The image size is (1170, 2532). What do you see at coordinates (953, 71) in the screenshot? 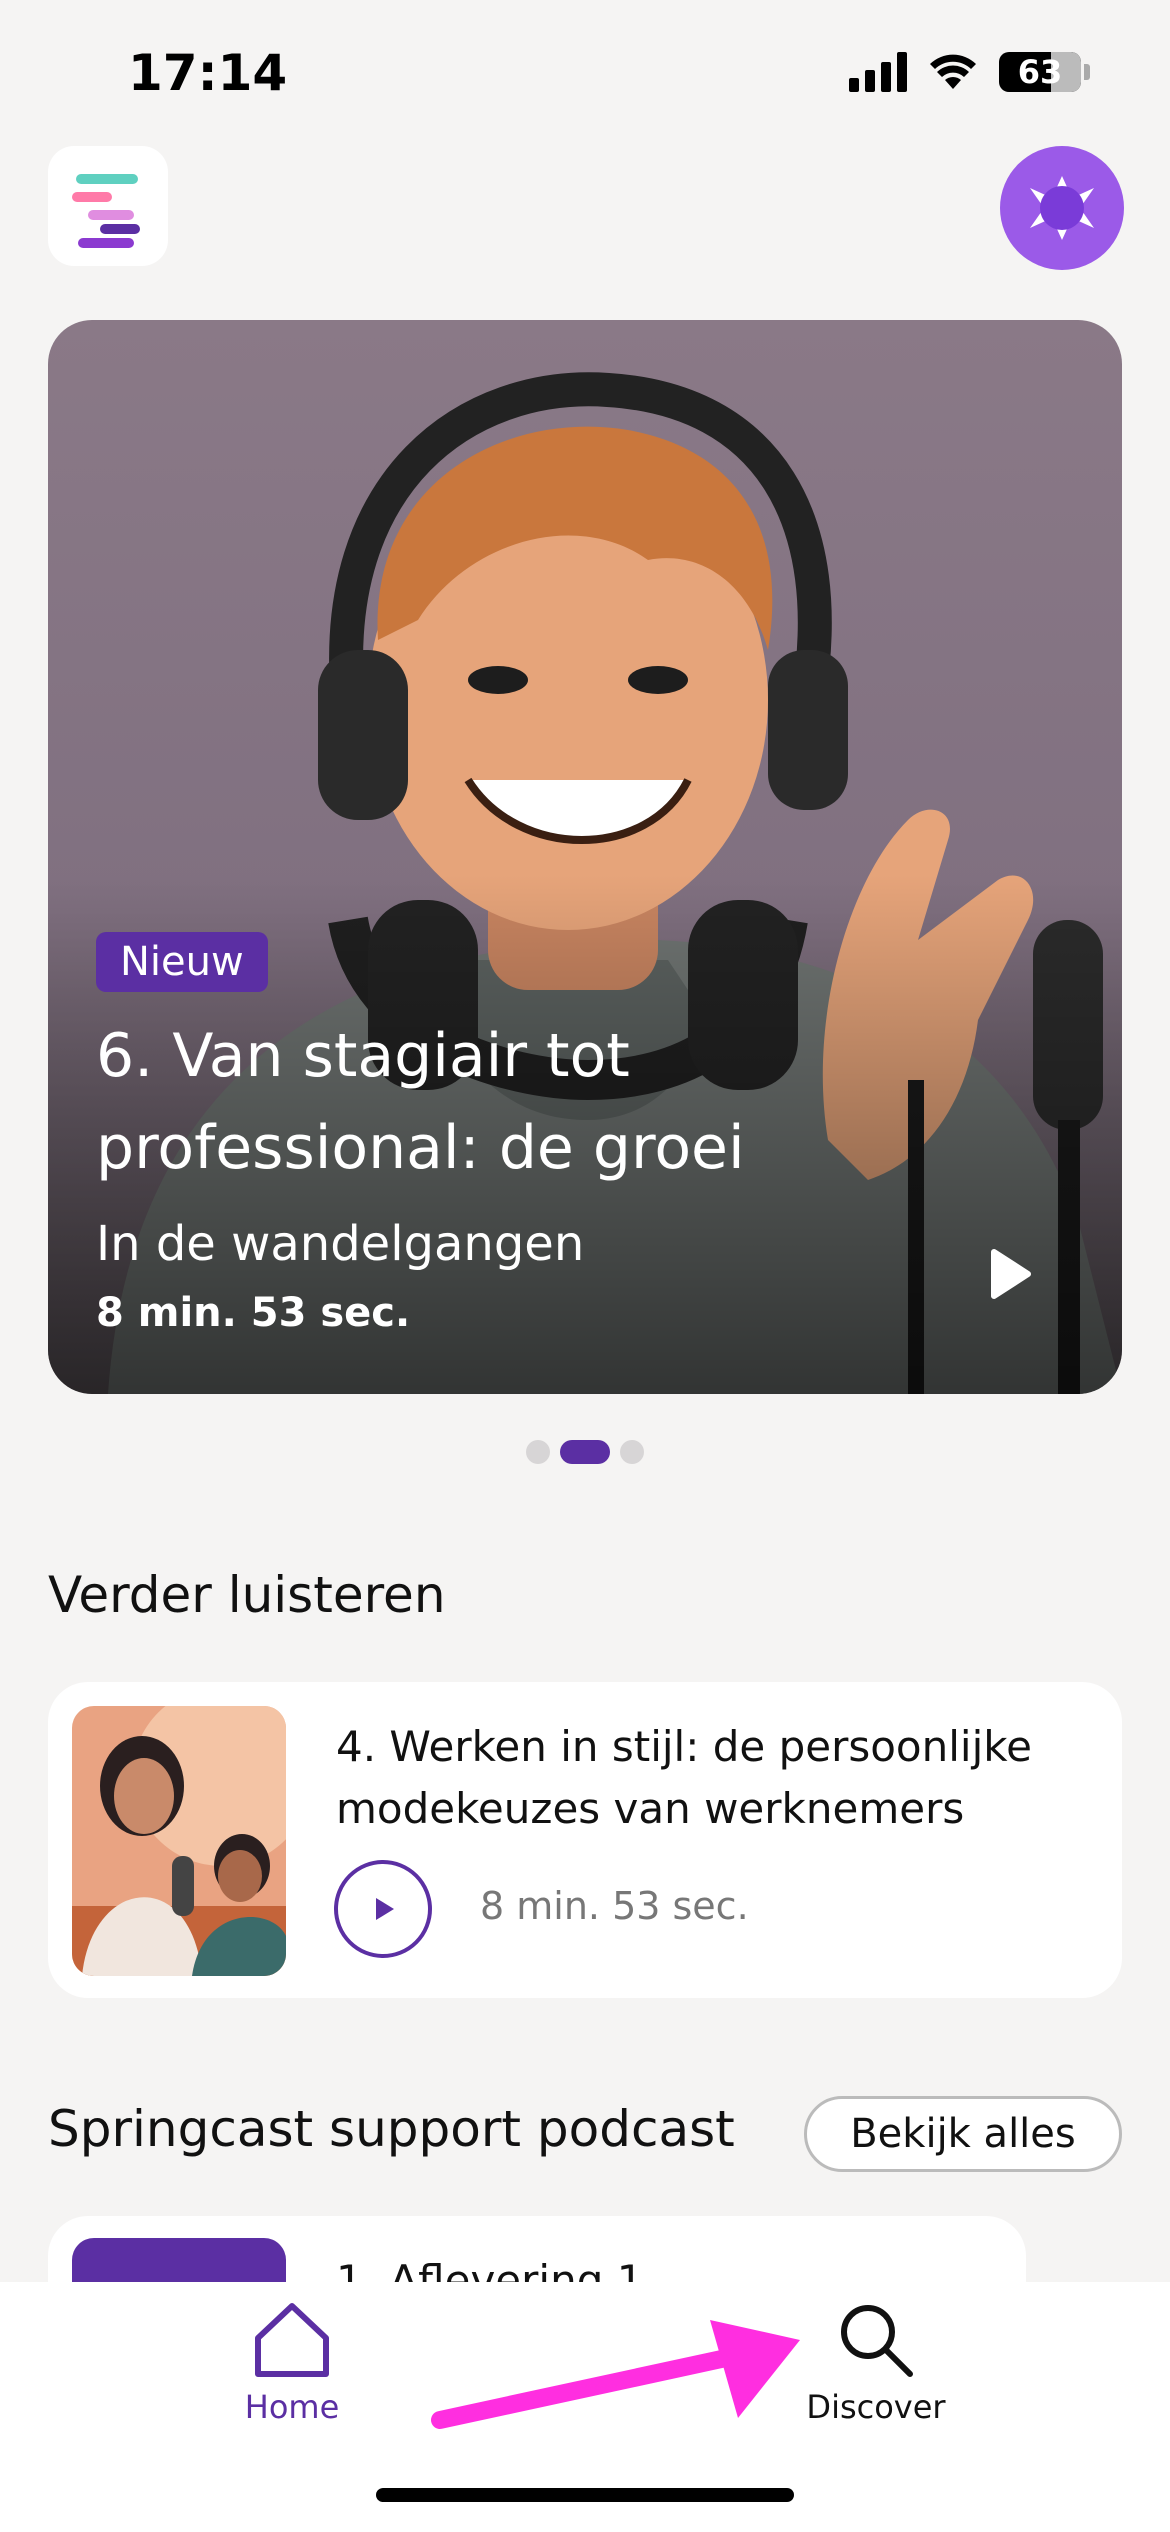
I see `wifi-icon` at bounding box center [953, 71].